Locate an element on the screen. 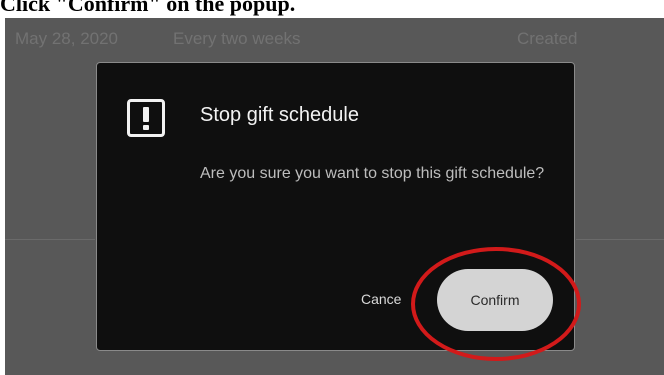 The height and width of the screenshot is (375, 664). dialog-title: Stop gift schedule is located at coordinates (279, 115).